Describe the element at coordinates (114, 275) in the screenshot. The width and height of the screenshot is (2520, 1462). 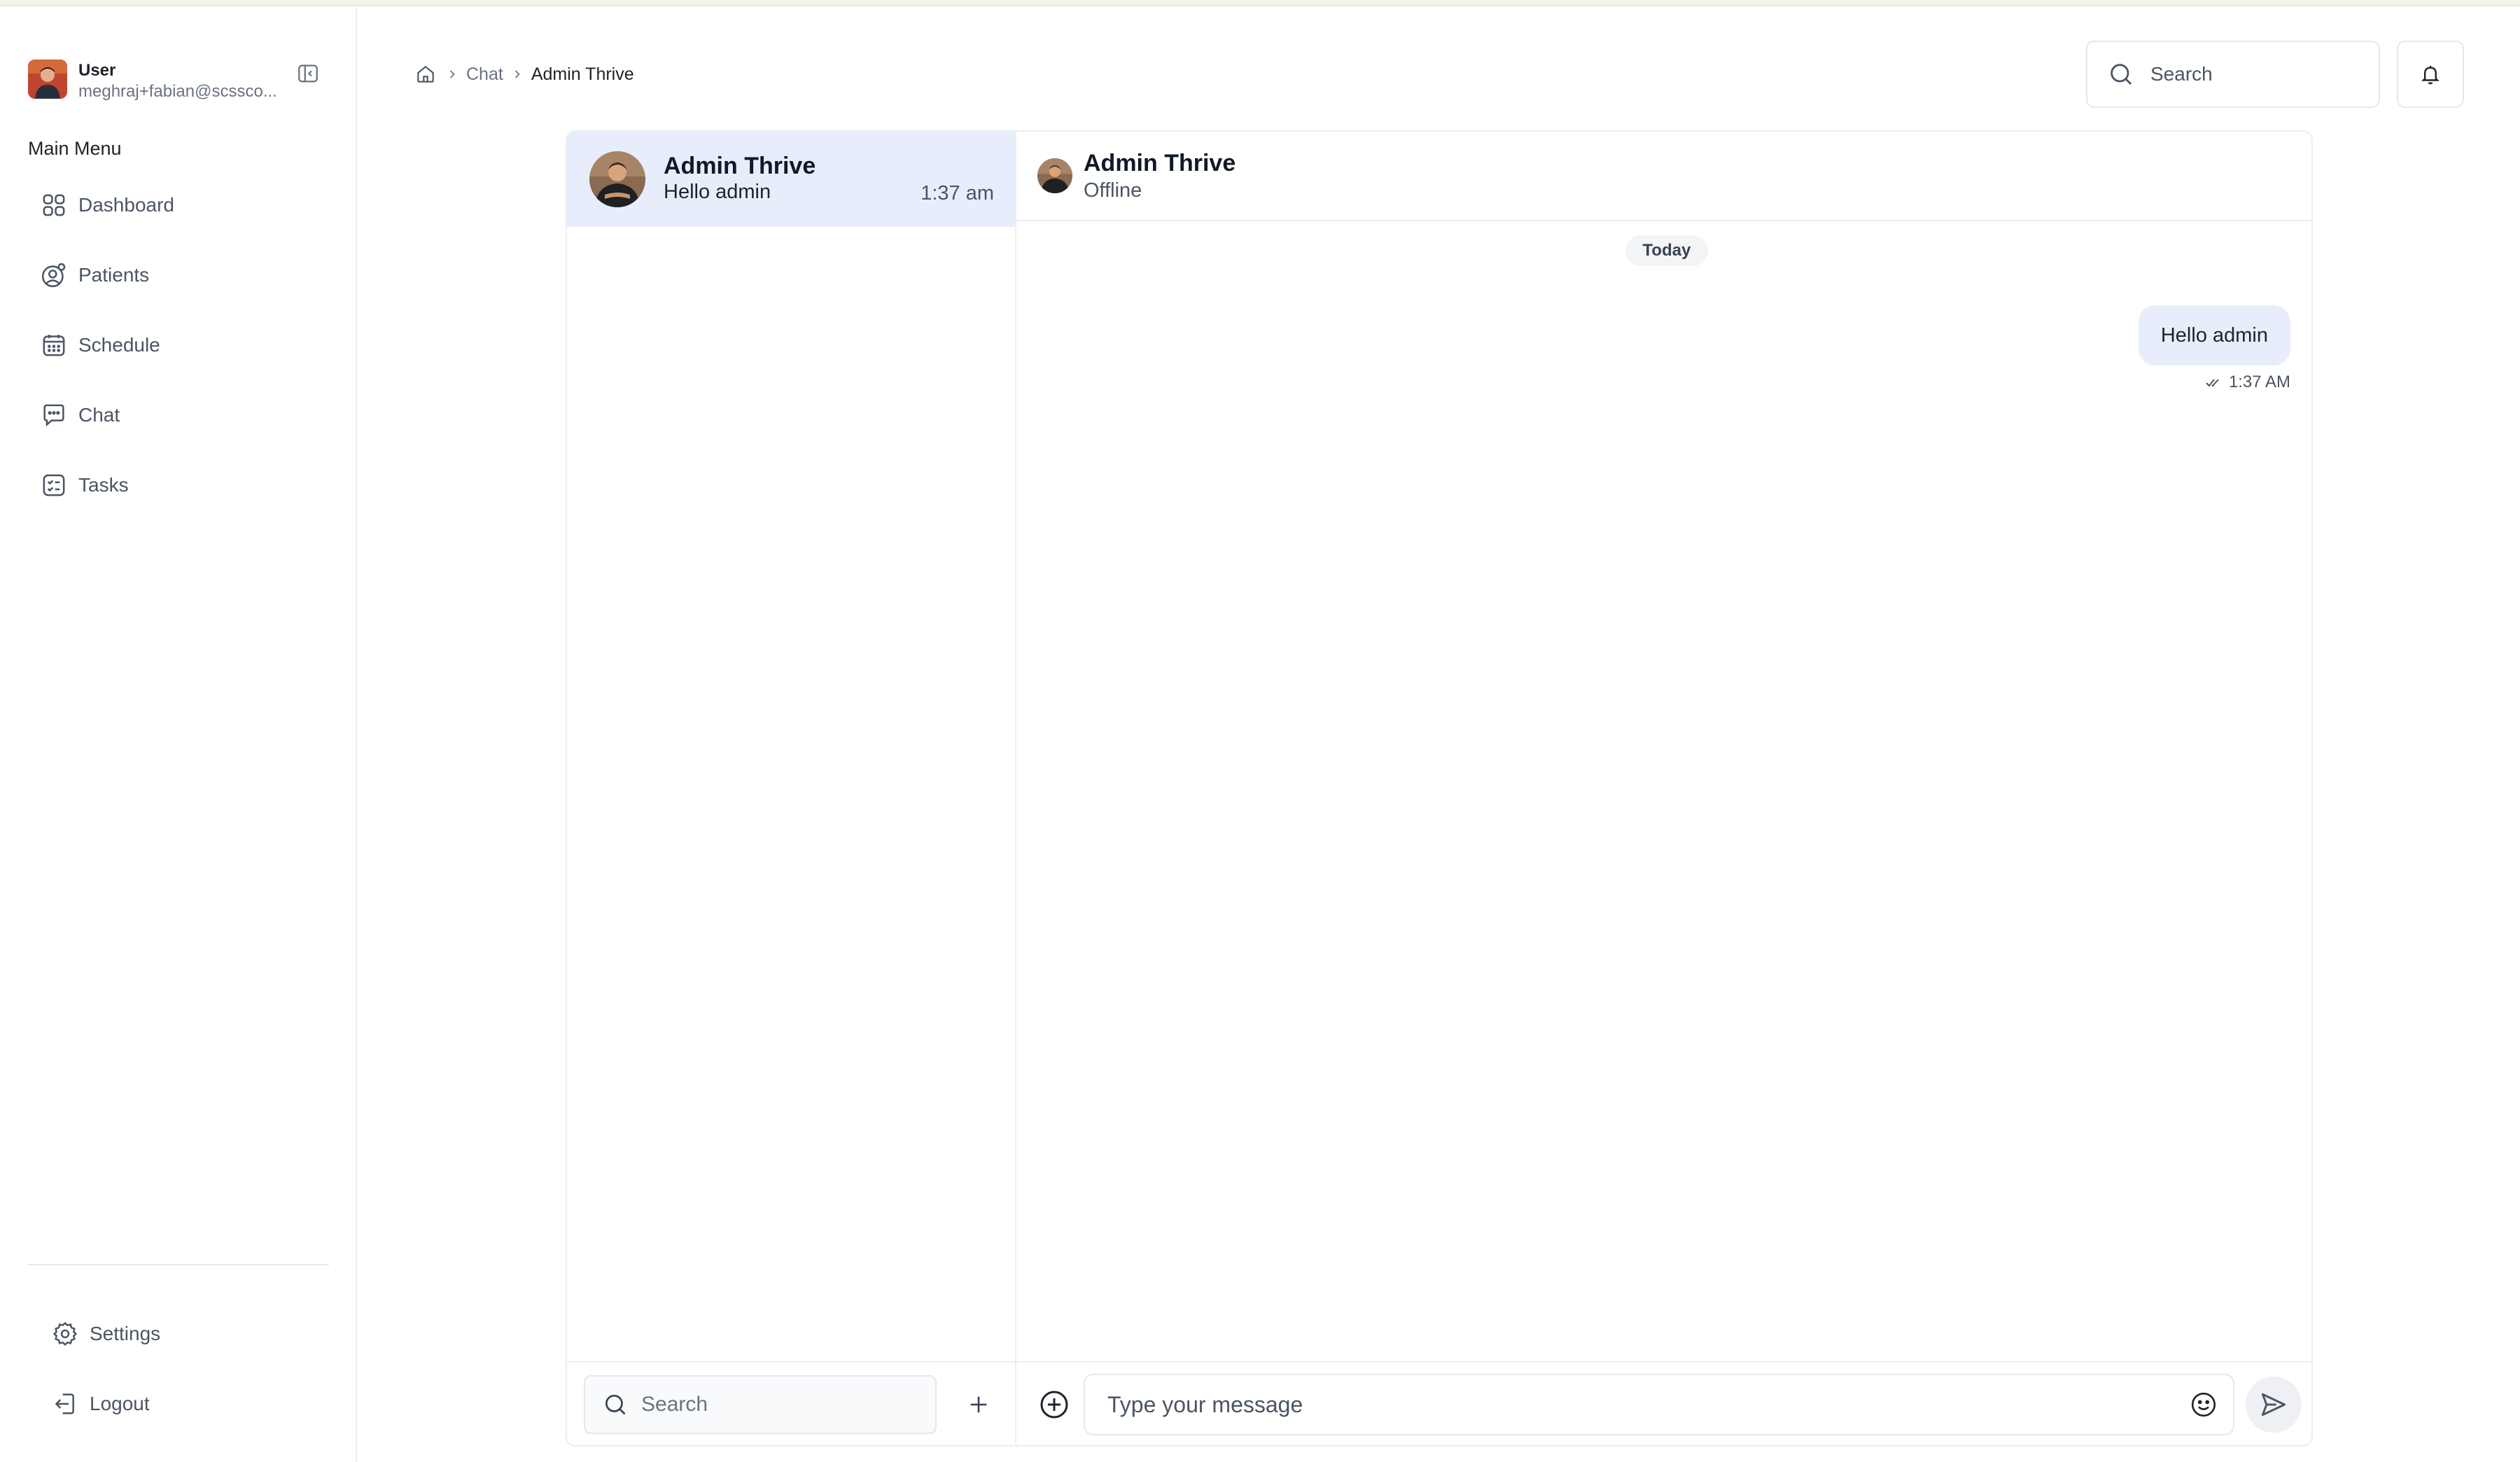
I see `sidebar-item-label: Patients` at that location.